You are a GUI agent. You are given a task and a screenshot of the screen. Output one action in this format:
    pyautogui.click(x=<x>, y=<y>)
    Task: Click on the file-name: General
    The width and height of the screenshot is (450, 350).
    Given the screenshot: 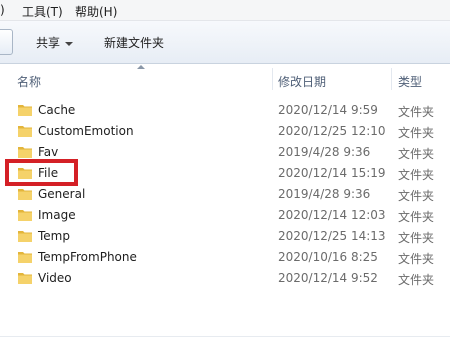 What is the action you would take?
    pyautogui.click(x=62, y=194)
    